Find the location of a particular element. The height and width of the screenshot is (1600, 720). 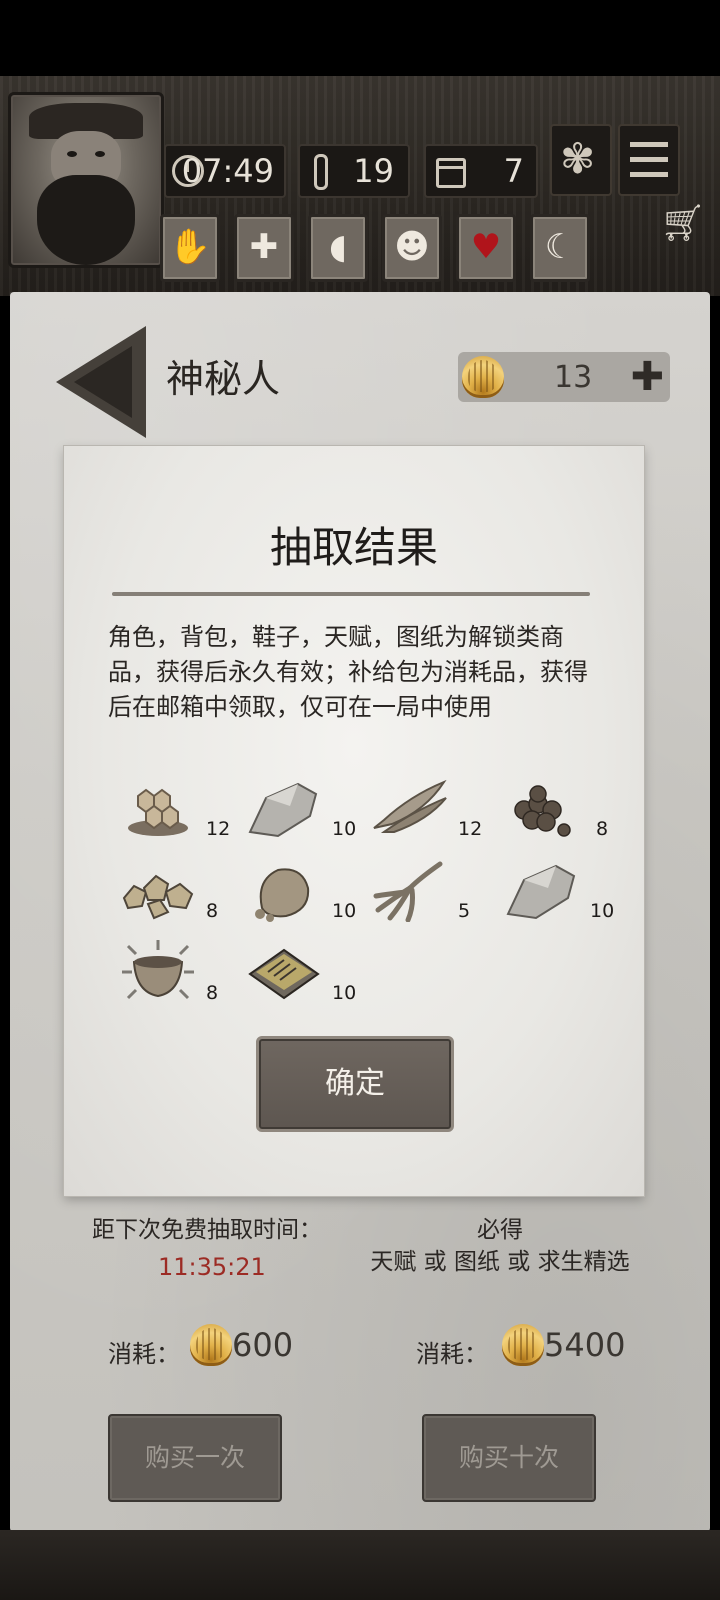

back-arrow-inner is located at coordinates (103, 382).